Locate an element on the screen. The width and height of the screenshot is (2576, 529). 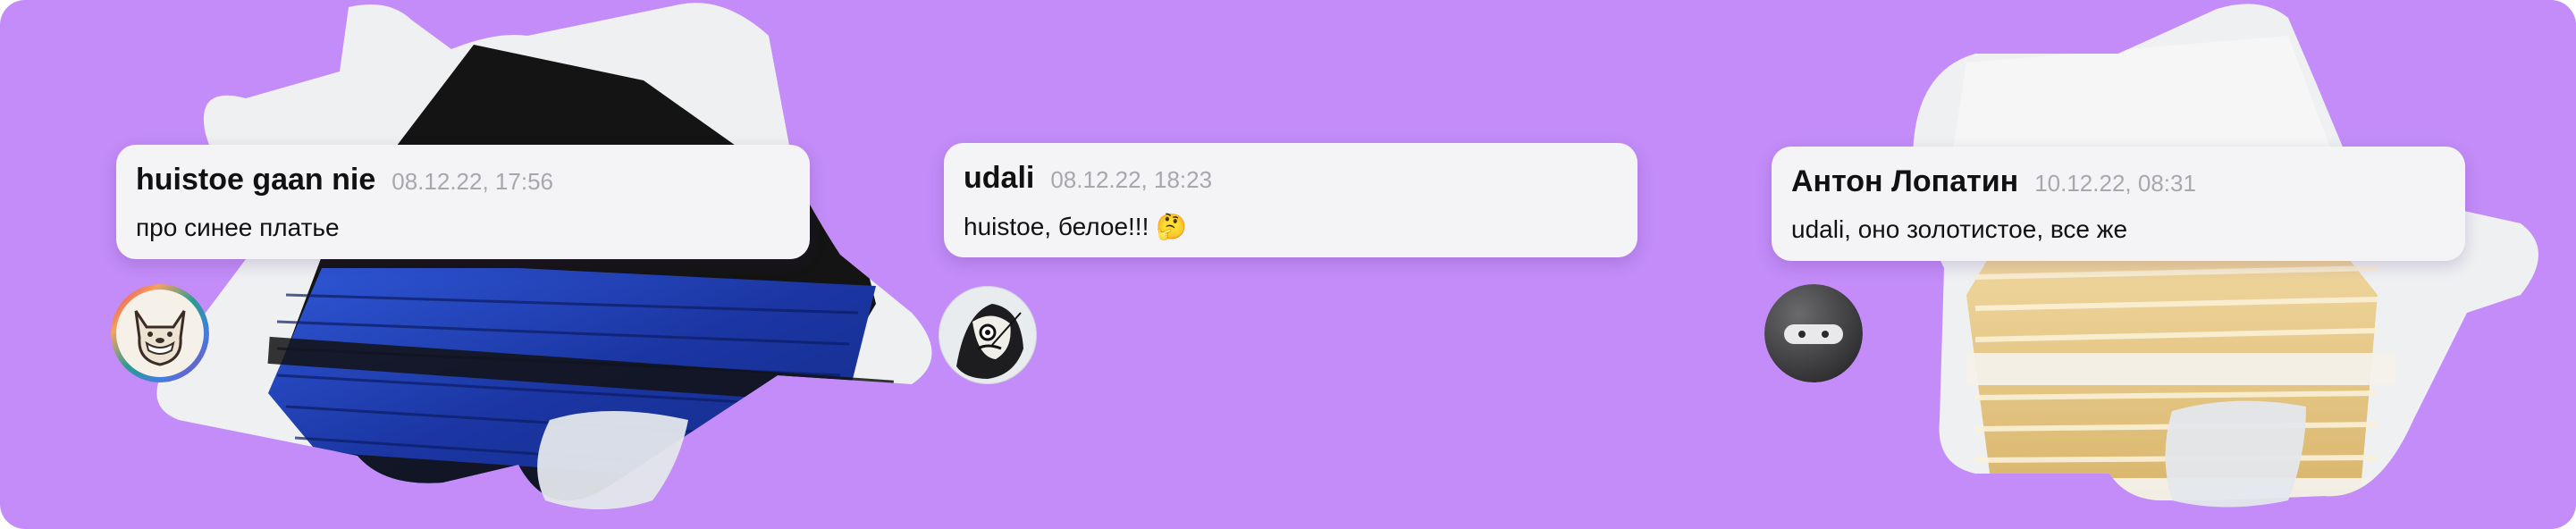
comment-text: udali, оно золотистое, все же is located at coordinates (1960, 229).